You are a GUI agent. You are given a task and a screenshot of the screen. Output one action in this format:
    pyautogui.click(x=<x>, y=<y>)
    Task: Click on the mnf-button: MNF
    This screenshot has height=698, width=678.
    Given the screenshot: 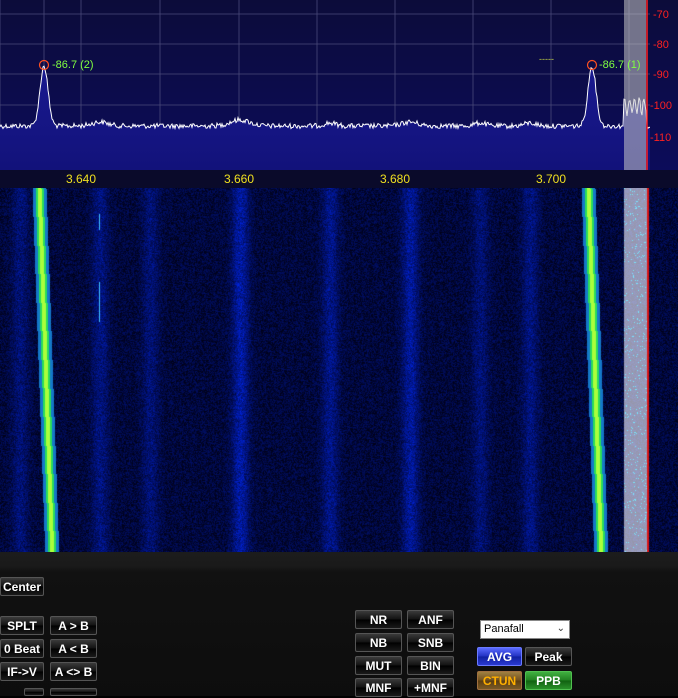 What is the action you would take?
    pyautogui.click(x=378, y=687)
    